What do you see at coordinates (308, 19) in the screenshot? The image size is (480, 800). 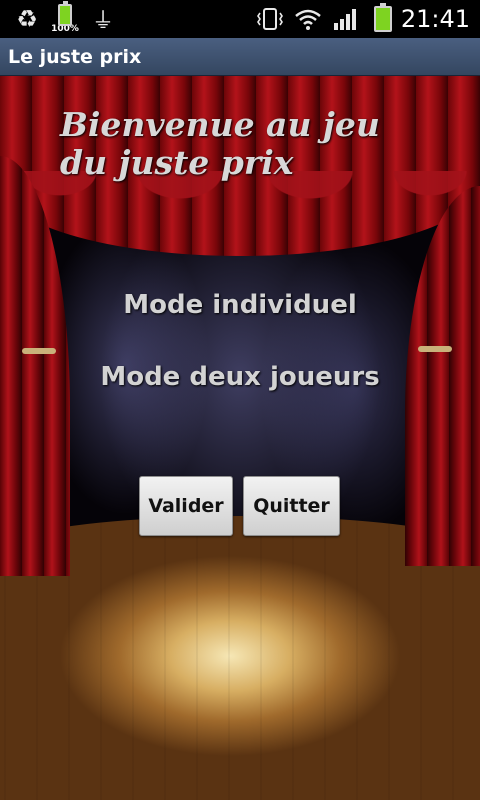 I see `wifi-icon` at bounding box center [308, 19].